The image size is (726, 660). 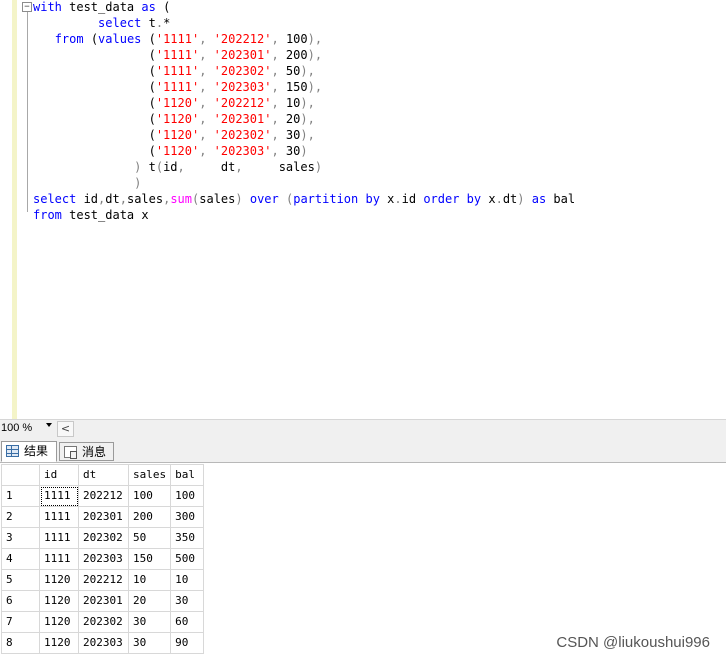 What do you see at coordinates (304, 135) in the screenshot?
I see `code-line: ('1120', '202302', 30),` at bounding box center [304, 135].